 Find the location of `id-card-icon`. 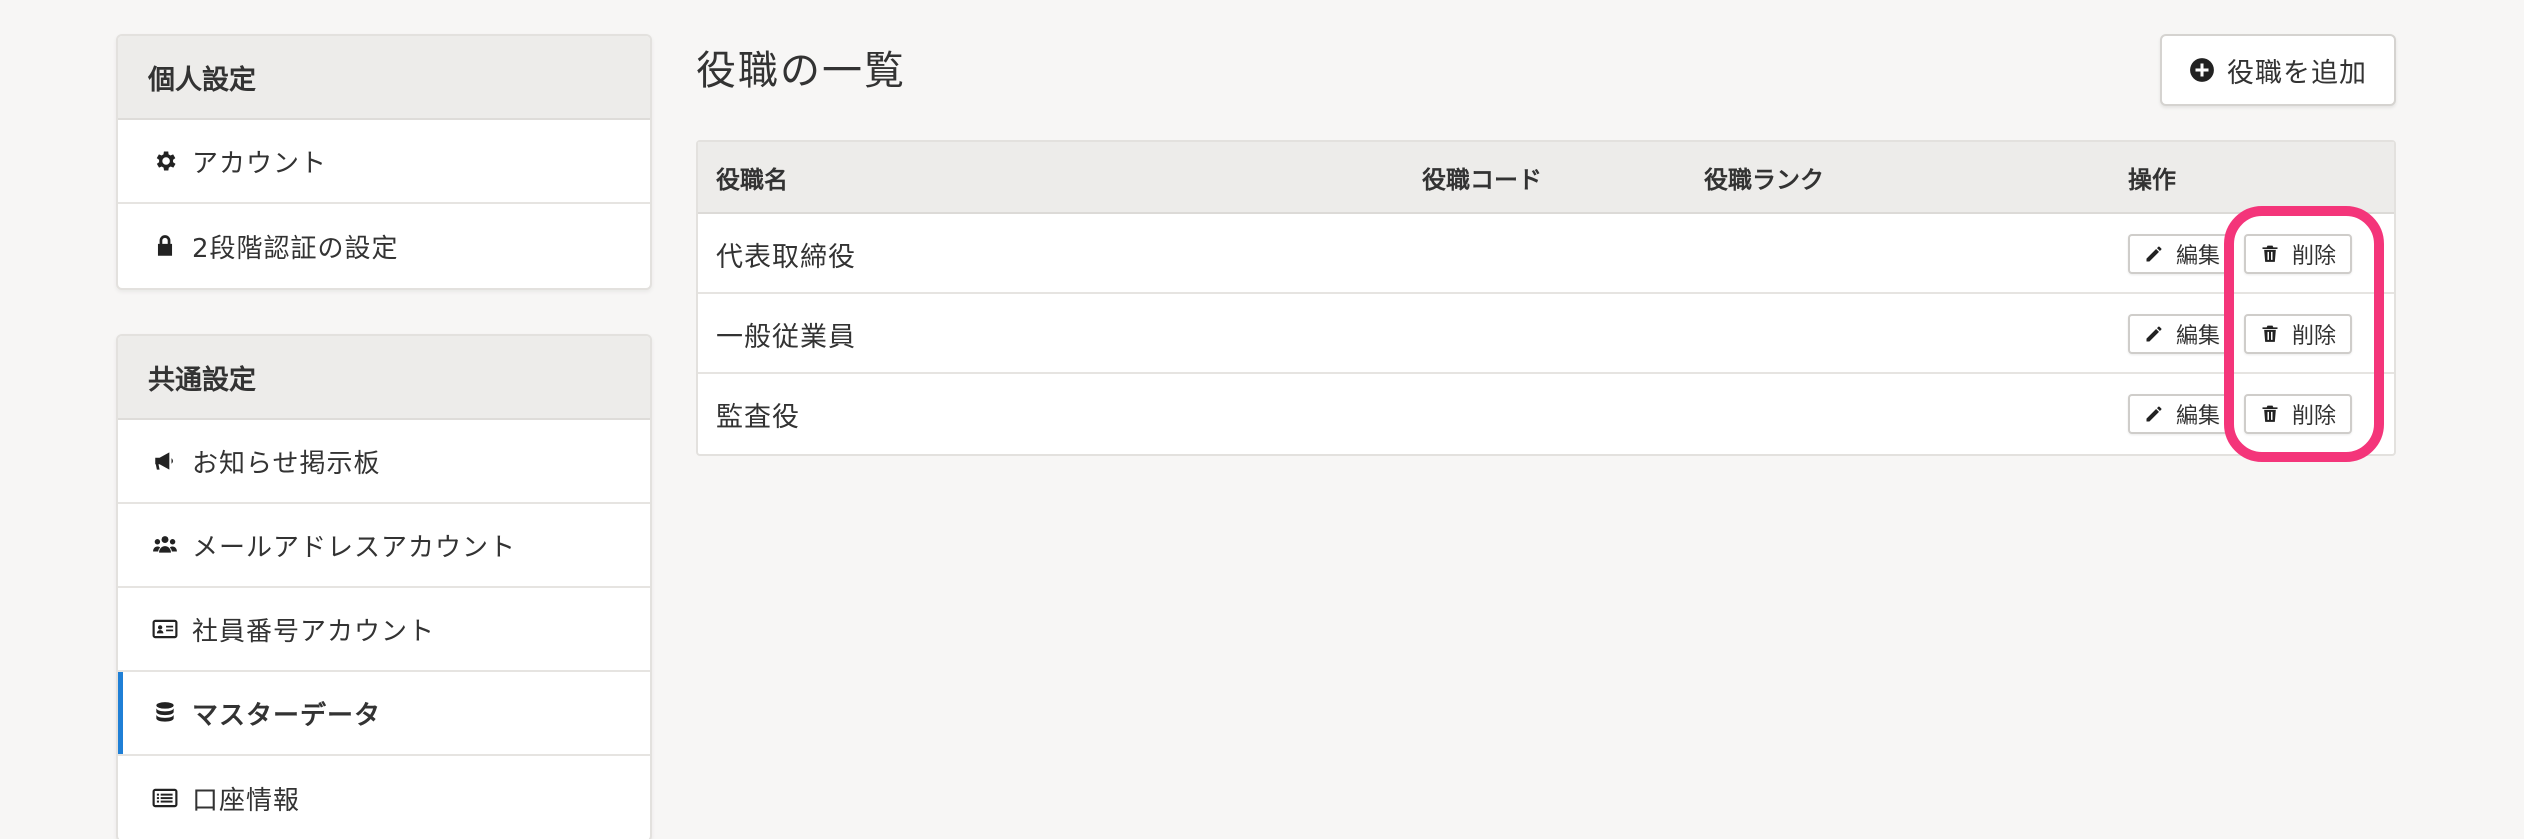

id-card-icon is located at coordinates (165, 629).